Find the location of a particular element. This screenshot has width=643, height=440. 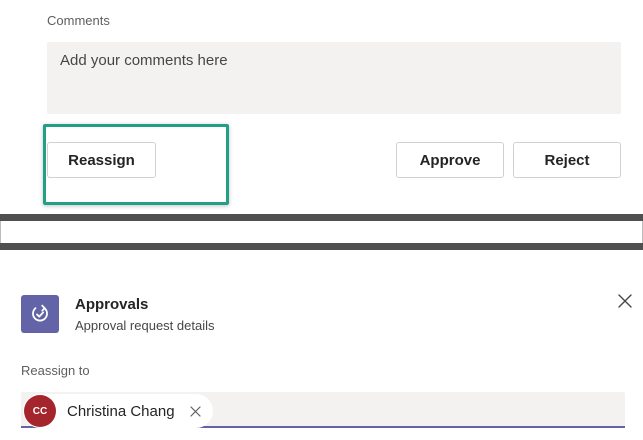

close-icon is located at coordinates (625, 301).